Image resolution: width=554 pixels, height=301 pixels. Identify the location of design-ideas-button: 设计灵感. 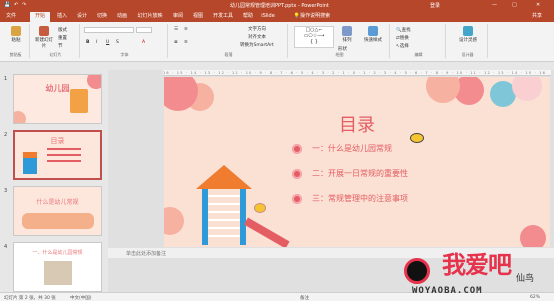
(468, 34).